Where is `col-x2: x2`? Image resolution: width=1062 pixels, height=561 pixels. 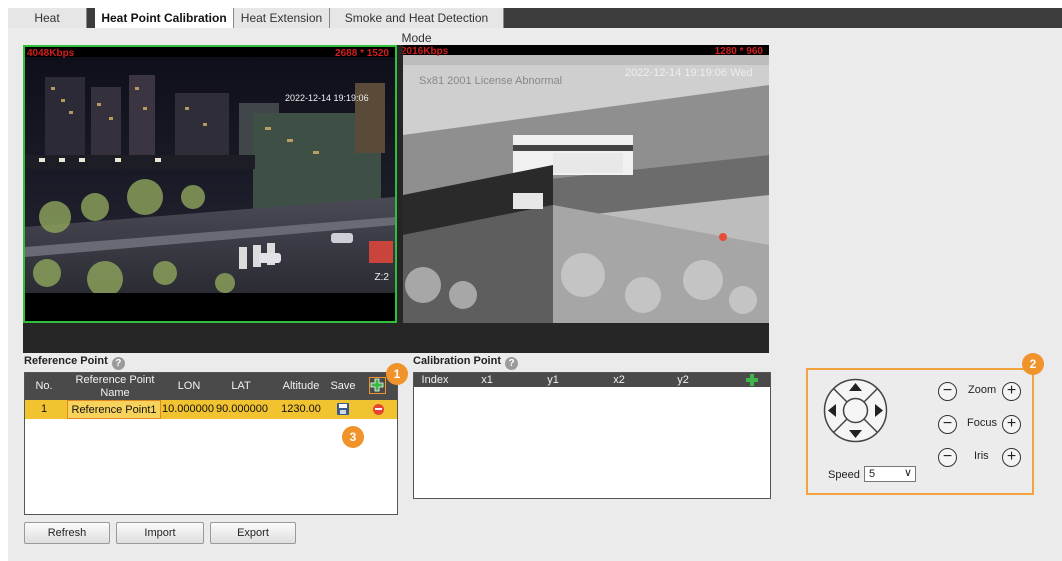
col-x2: x2 is located at coordinates (619, 380).